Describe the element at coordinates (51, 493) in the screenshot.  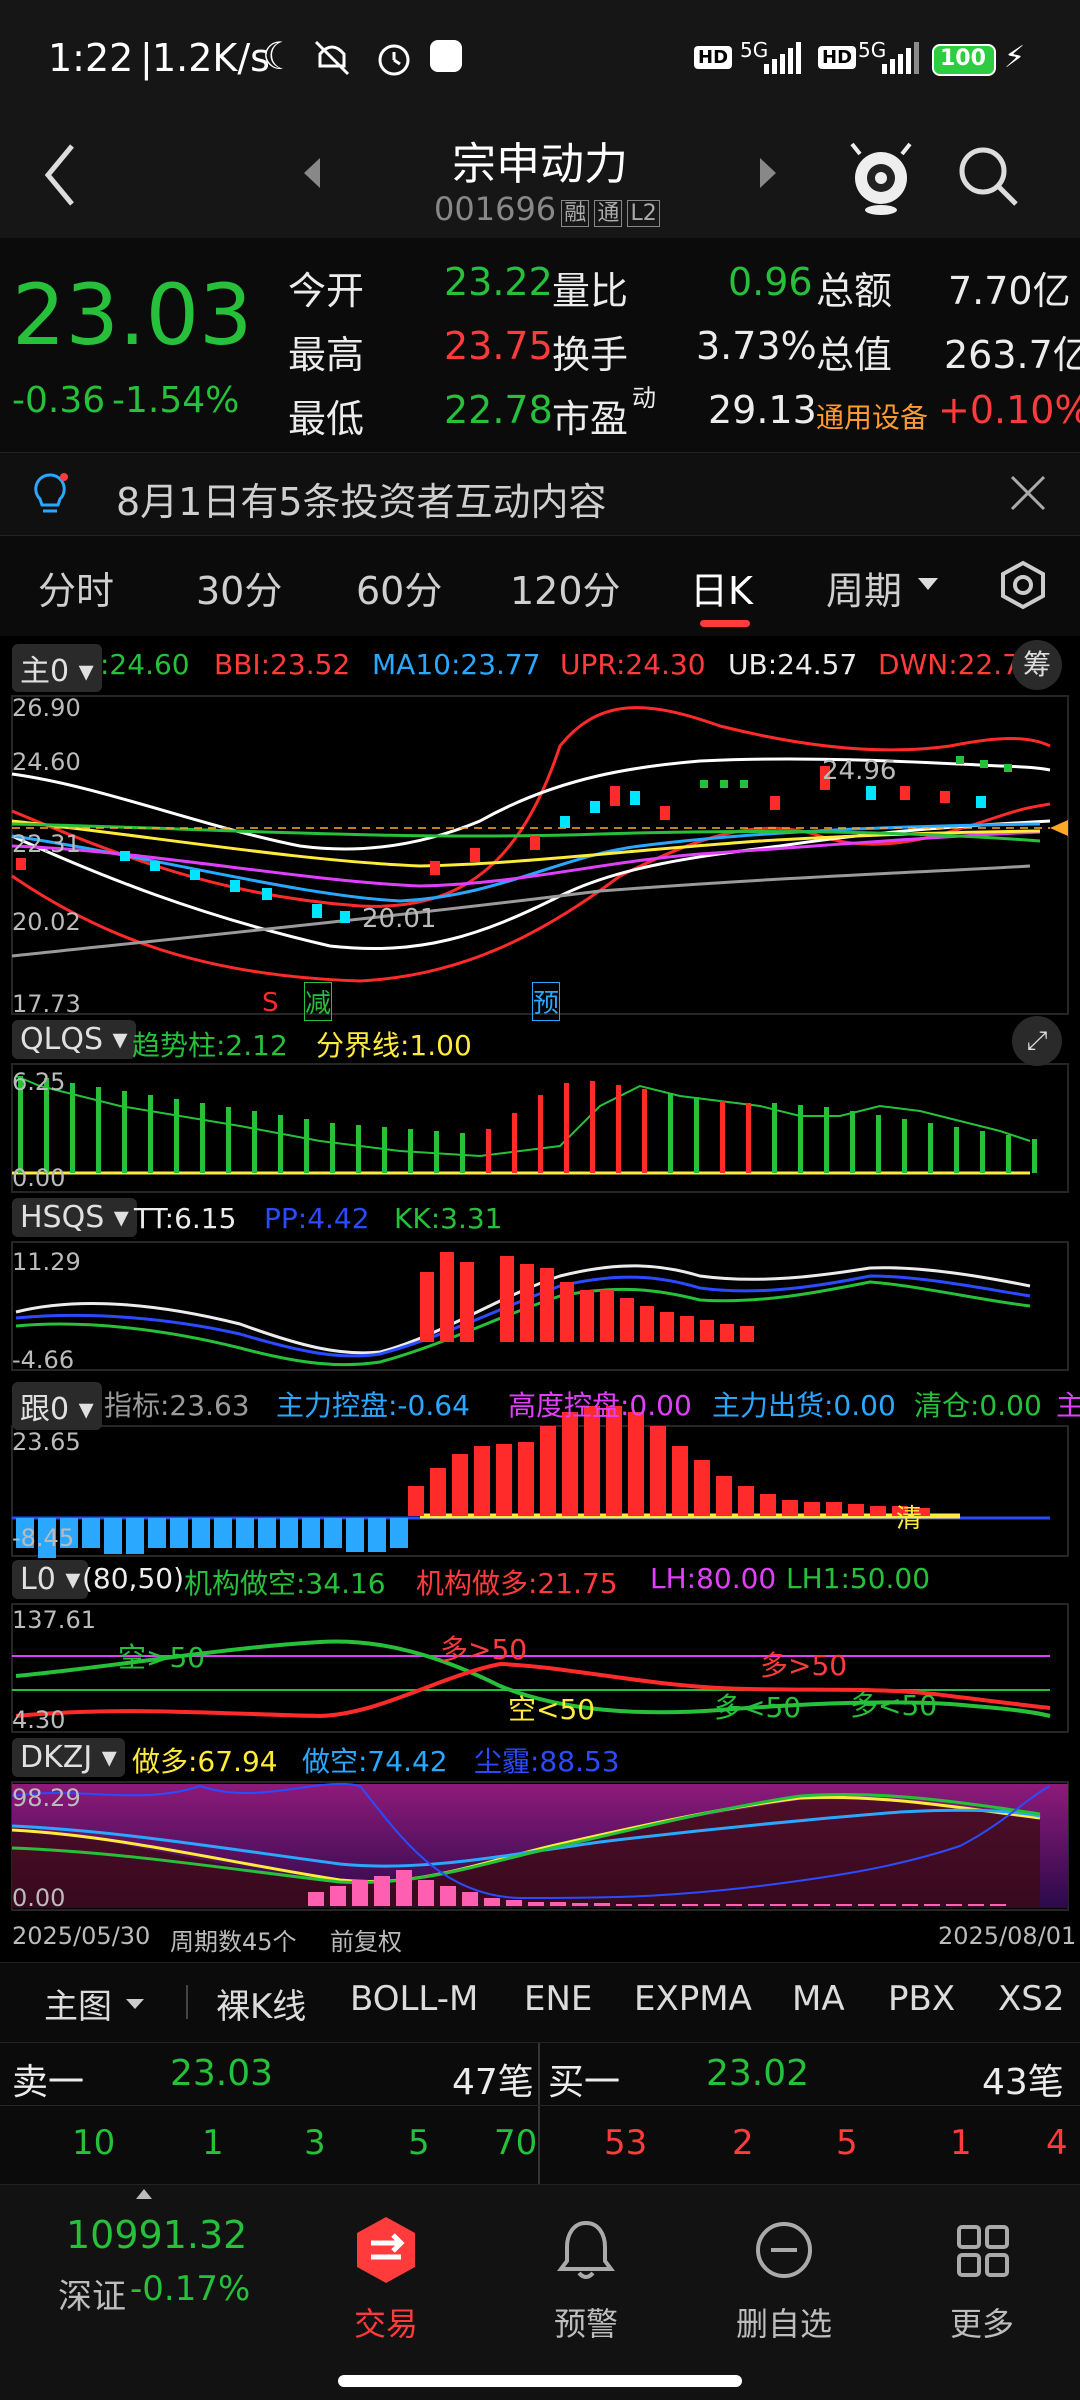
I see `lightbulb-icon` at that location.